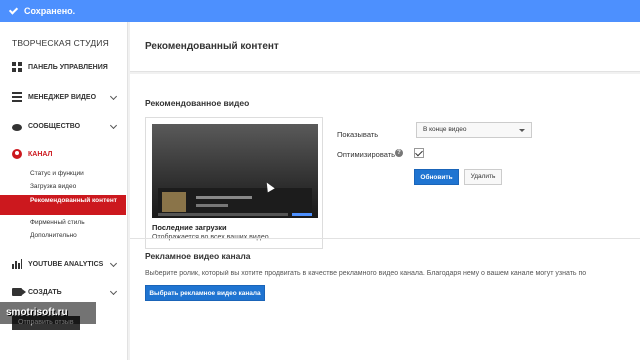  I want to click on page-title: Рекомендованный контент, so click(212, 46).